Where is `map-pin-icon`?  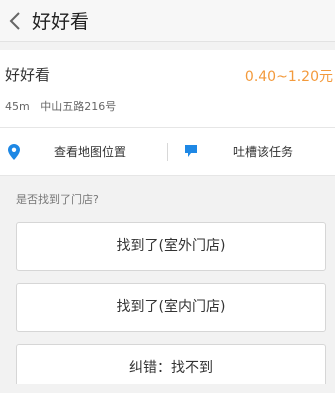
map-pin-icon is located at coordinates (14, 151).